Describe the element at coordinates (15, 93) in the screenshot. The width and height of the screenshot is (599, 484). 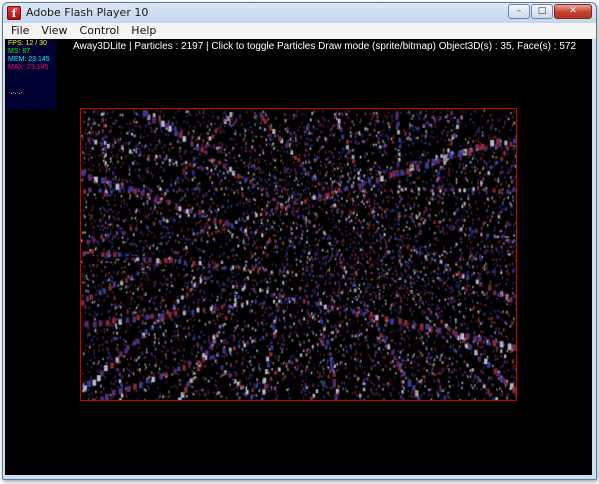
I see `stats-graph` at that location.